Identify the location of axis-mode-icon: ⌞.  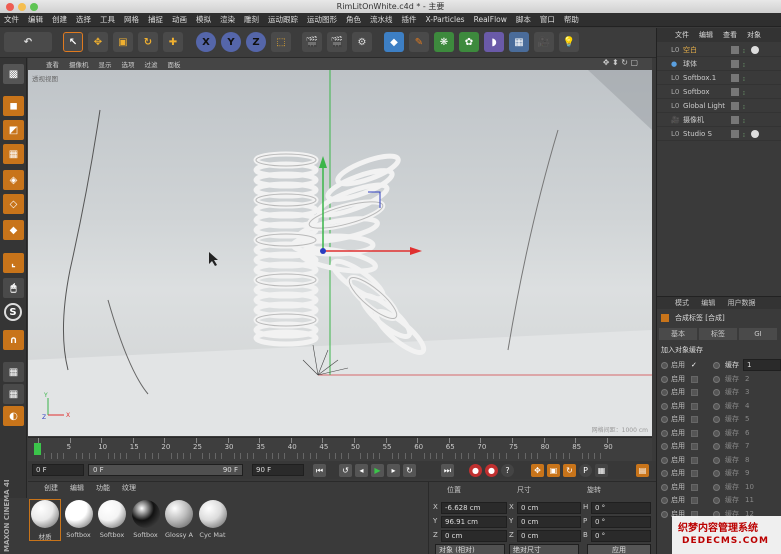
(13, 263).